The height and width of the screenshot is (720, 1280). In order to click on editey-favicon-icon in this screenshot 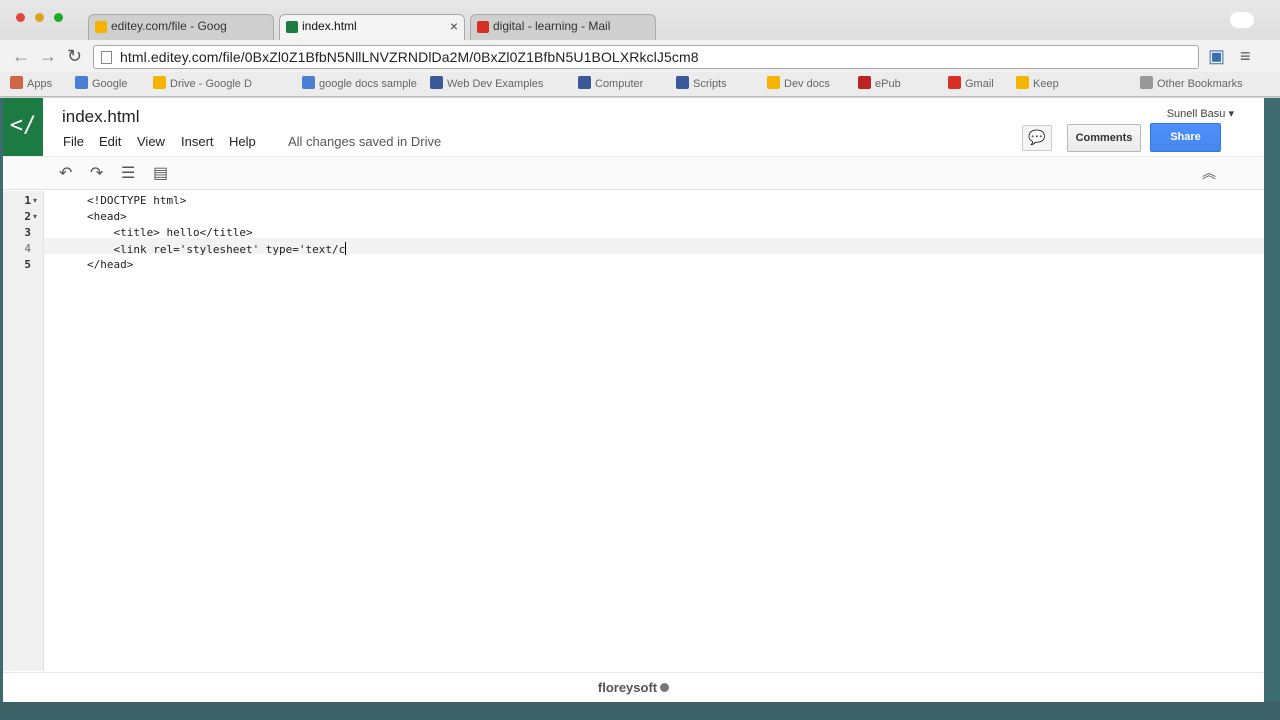, I will do `click(292, 27)`.